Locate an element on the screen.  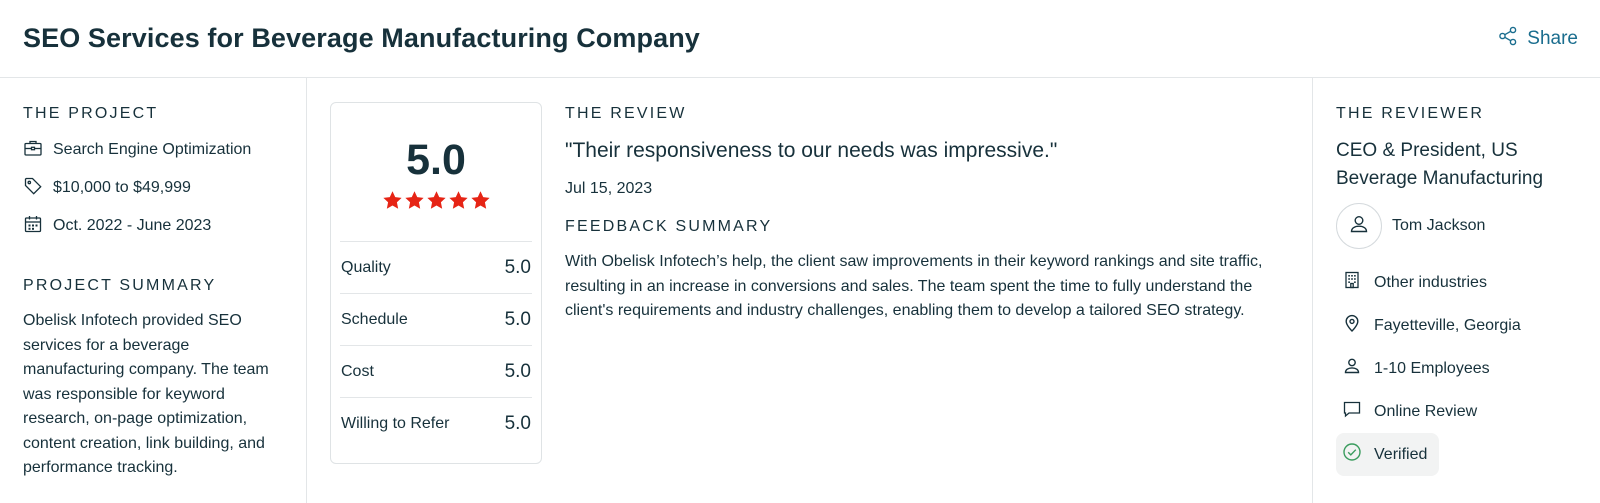
score-label: Willing to Refer is located at coordinates (395, 423).